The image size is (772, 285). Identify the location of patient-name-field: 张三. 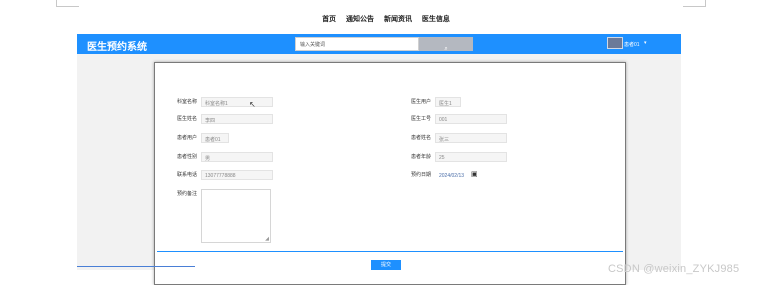
(471, 138).